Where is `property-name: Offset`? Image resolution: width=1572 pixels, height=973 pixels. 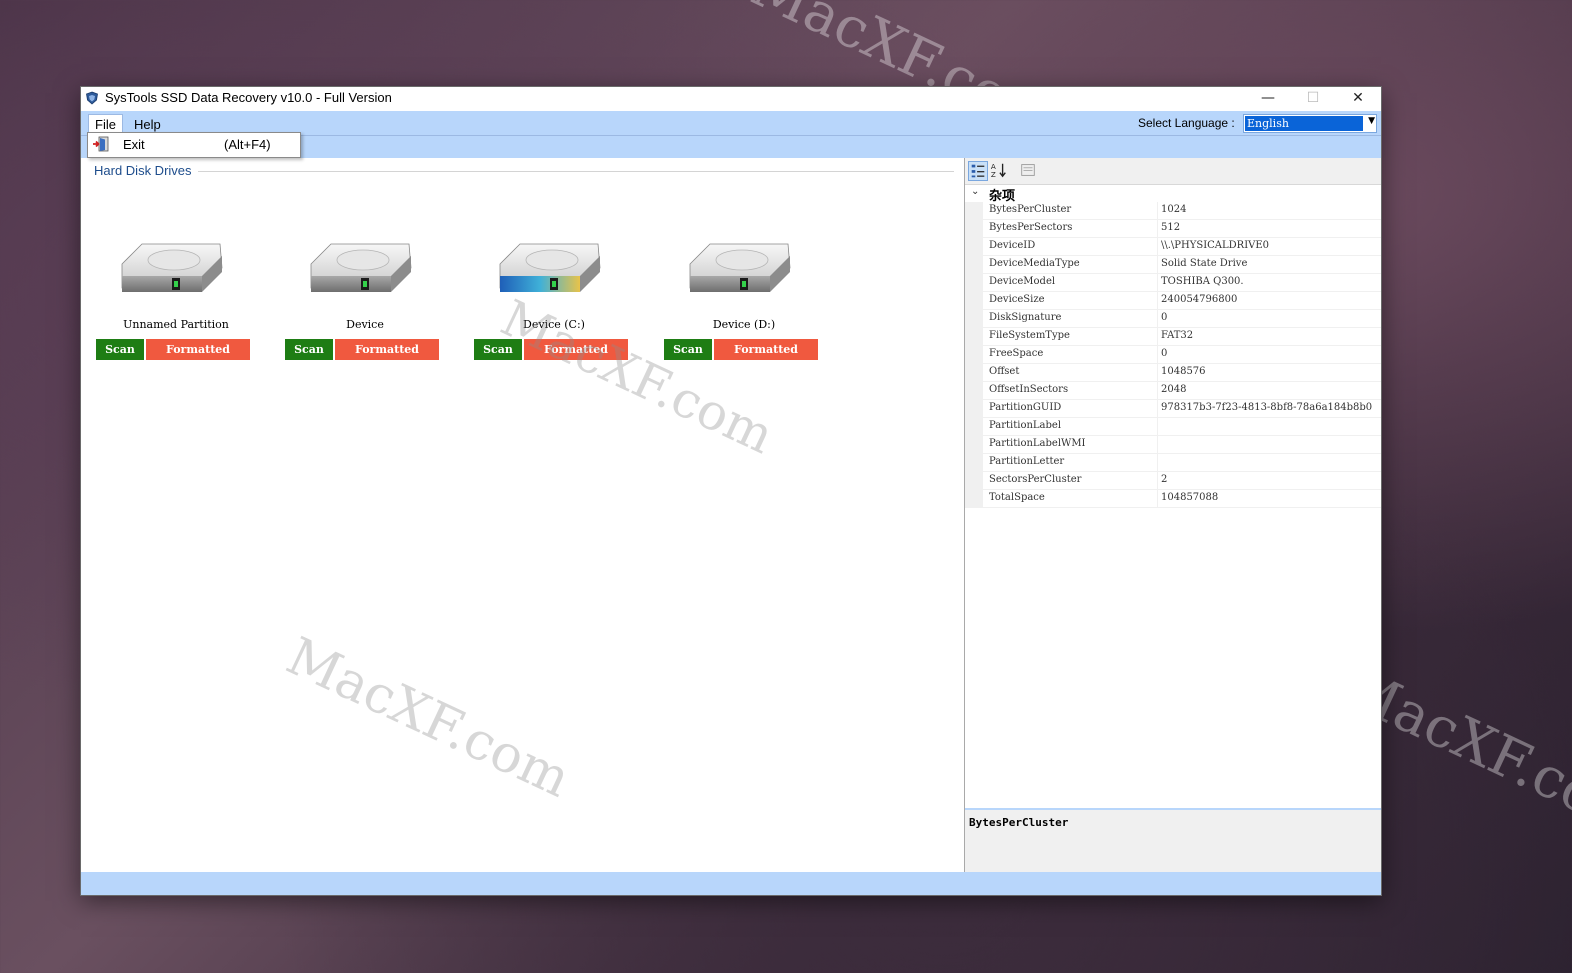
property-name: Offset is located at coordinates (1004, 371).